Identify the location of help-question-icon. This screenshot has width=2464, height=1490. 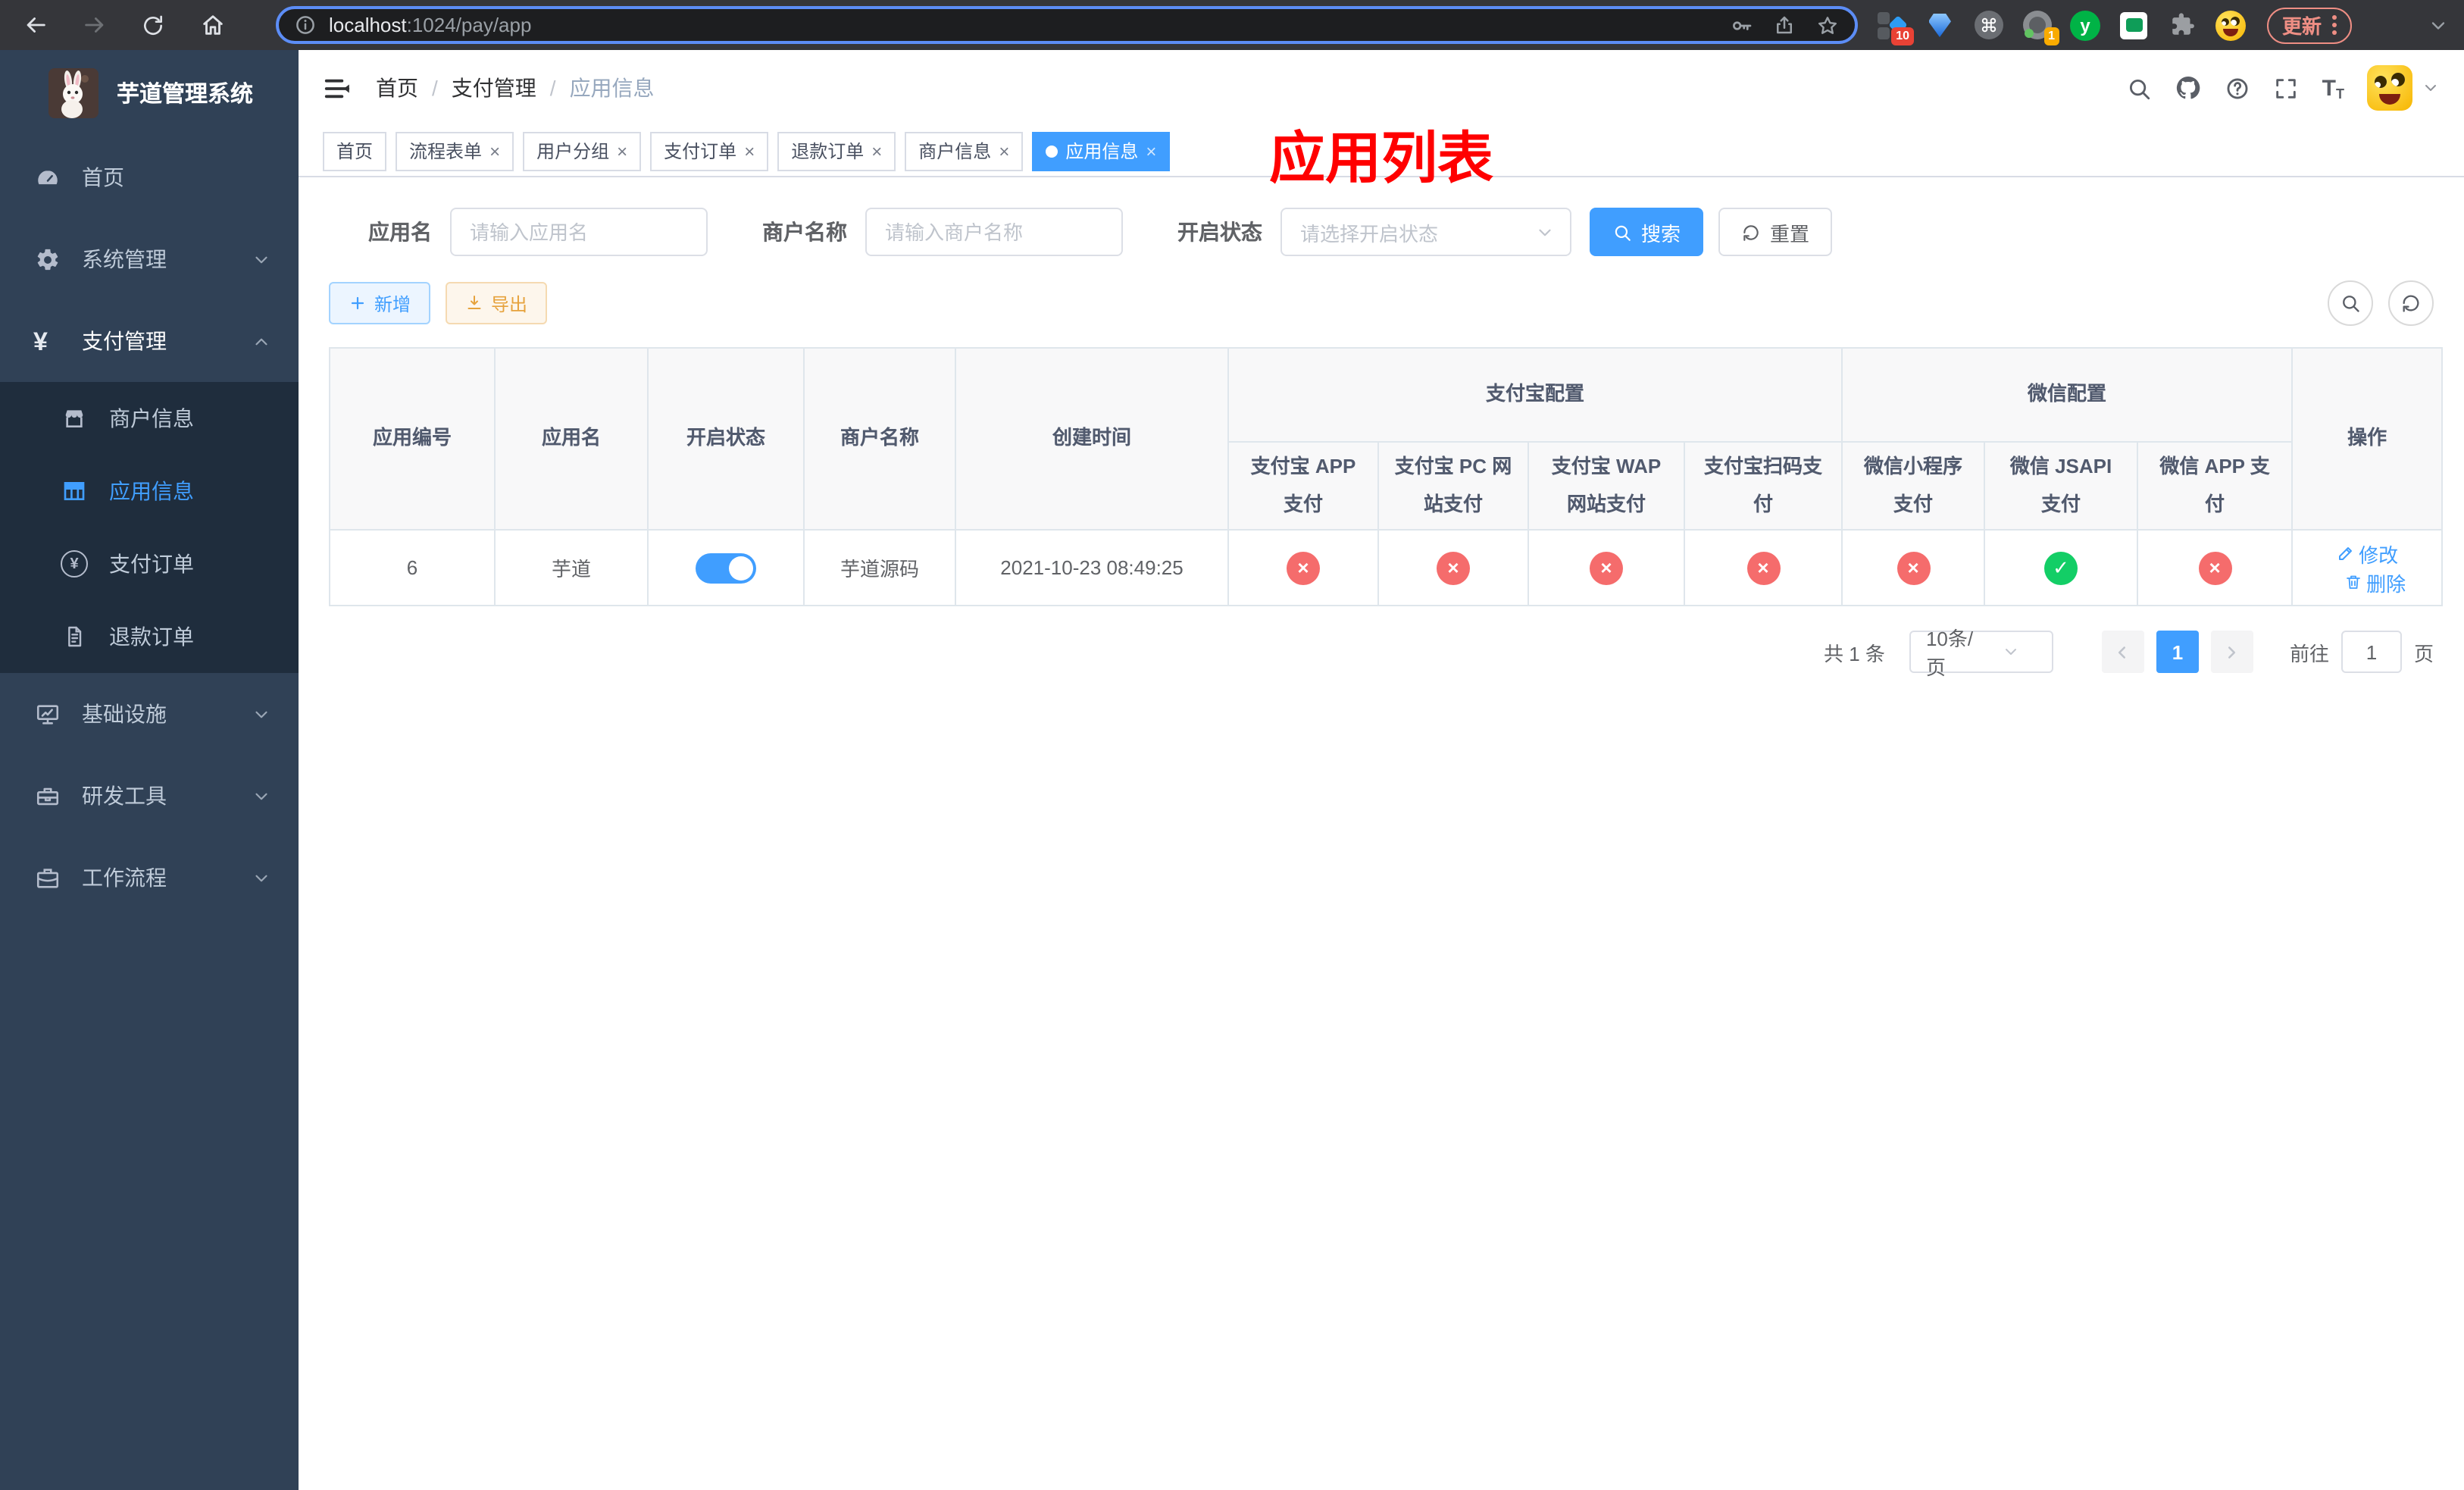
(2238, 88).